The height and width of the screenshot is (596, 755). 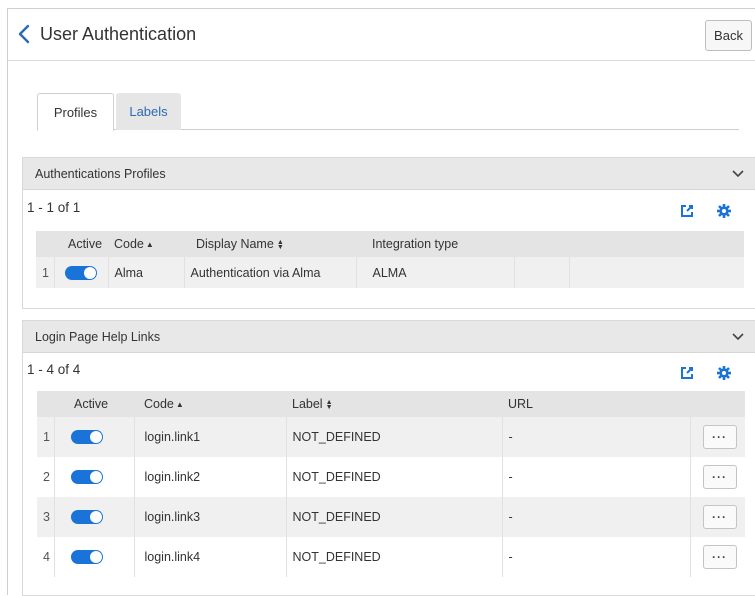 I want to click on table-header-row: Active Code ▲ Label ▲ ▼ URL, so click(x=391, y=404).